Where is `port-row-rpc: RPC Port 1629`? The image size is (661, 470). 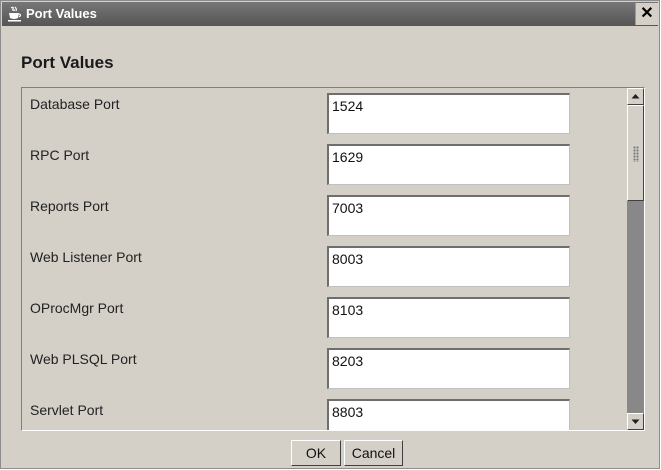 port-row-rpc: RPC Port 1629 is located at coordinates (332, 164).